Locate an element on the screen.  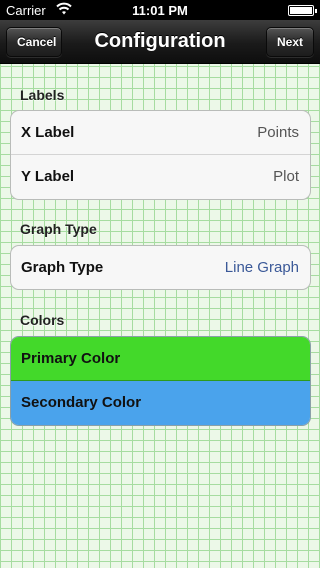
labels-group: X Label Points Y Label Plot is located at coordinates (160, 155).